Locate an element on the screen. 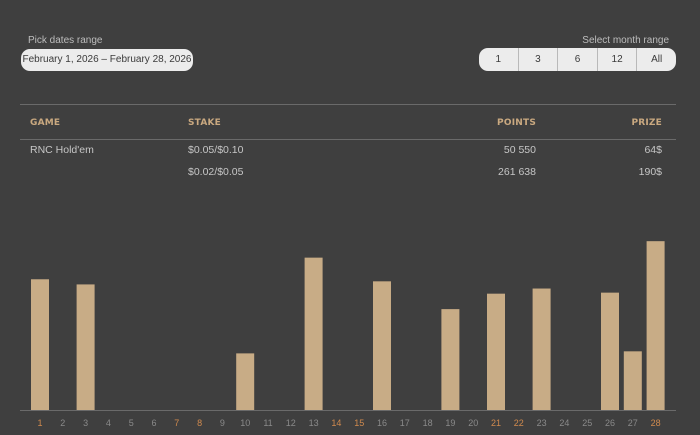 Image resolution: width=700 pixels, height=435 pixels. x-tick-label: 1 is located at coordinates (39, 423).